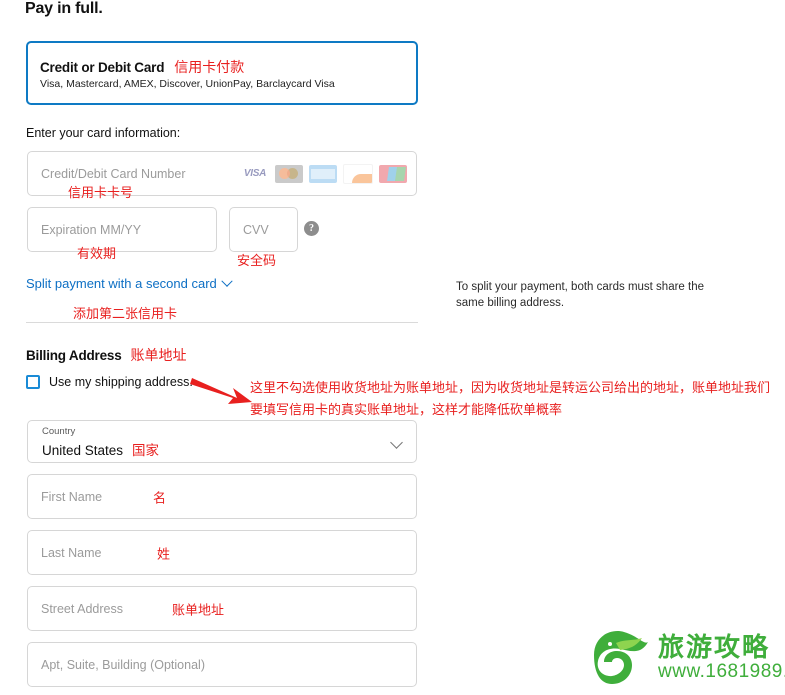 This screenshot has width=785, height=695. Describe the element at coordinates (91, 229) in the screenshot. I see `expiration-placeholder: Expiration MM/YY` at that location.